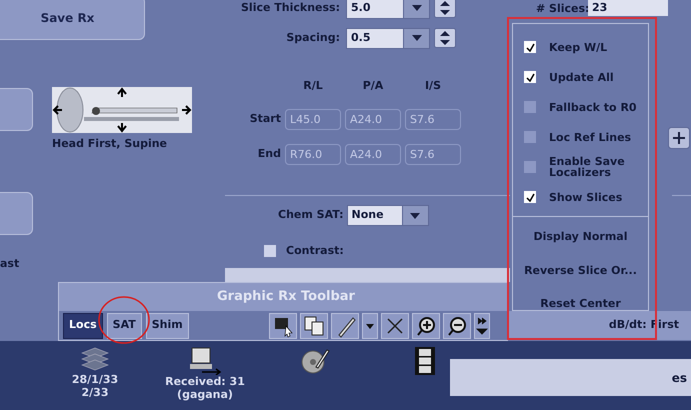  Describe the element at coordinates (269, 154) in the screenshot. I see `row-label: End` at that location.